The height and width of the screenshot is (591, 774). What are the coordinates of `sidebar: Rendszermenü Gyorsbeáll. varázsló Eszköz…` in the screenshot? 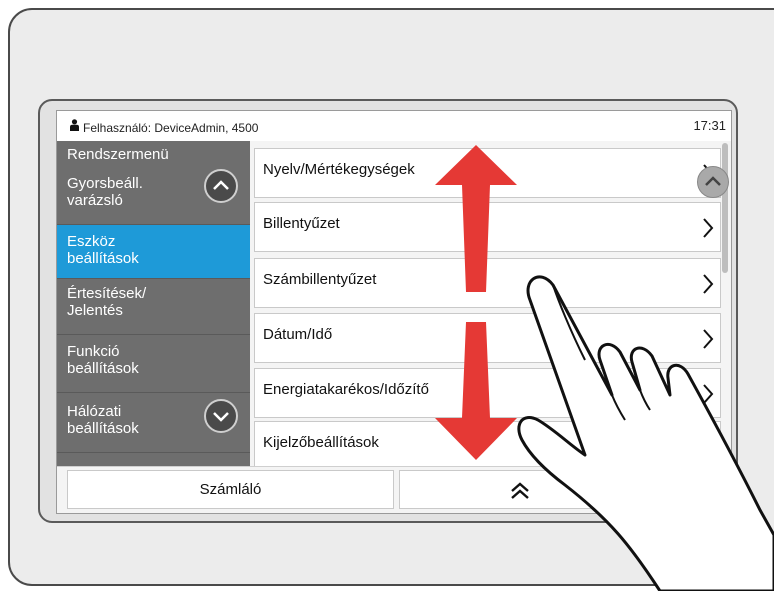 It's located at (153, 303).